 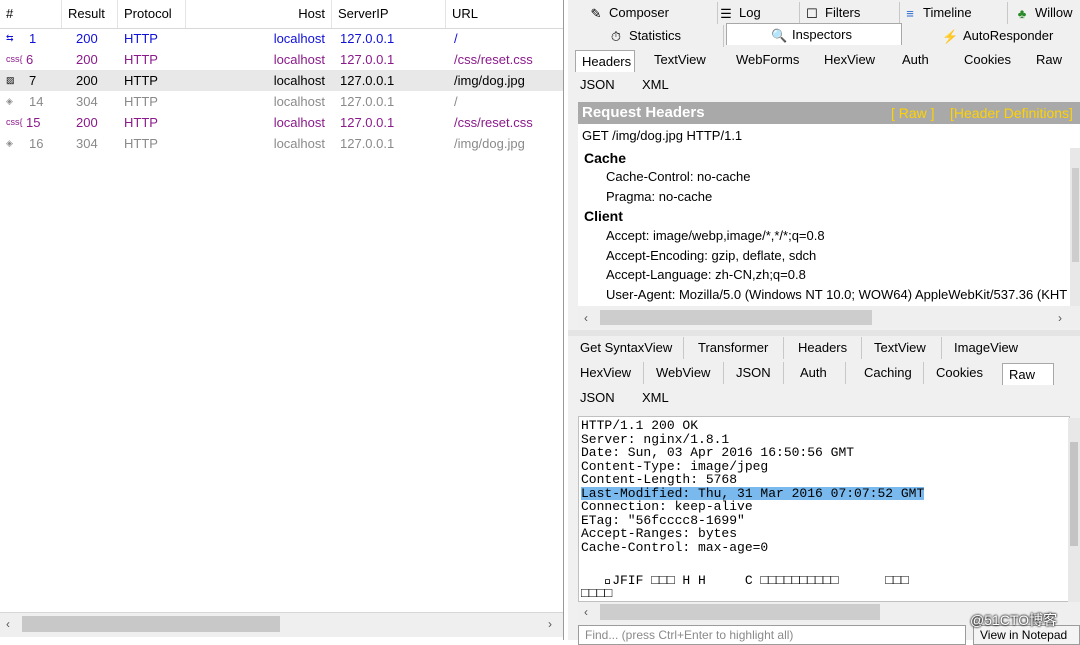 What do you see at coordinates (281, 80) in the screenshot?
I see `session-row: ▨ 7 200 HTTP localhost 127.0.0.1/img/dog.jpg` at bounding box center [281, 80].